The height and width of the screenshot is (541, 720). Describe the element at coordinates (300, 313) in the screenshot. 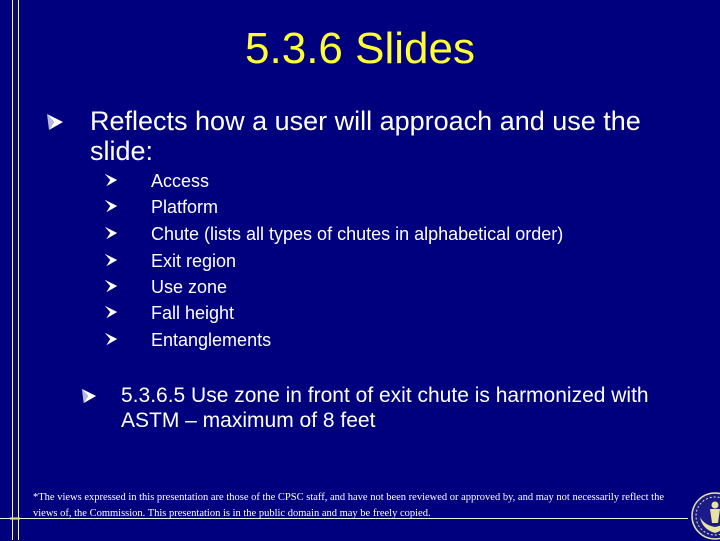

I see `list-item: Fall height` at that location.